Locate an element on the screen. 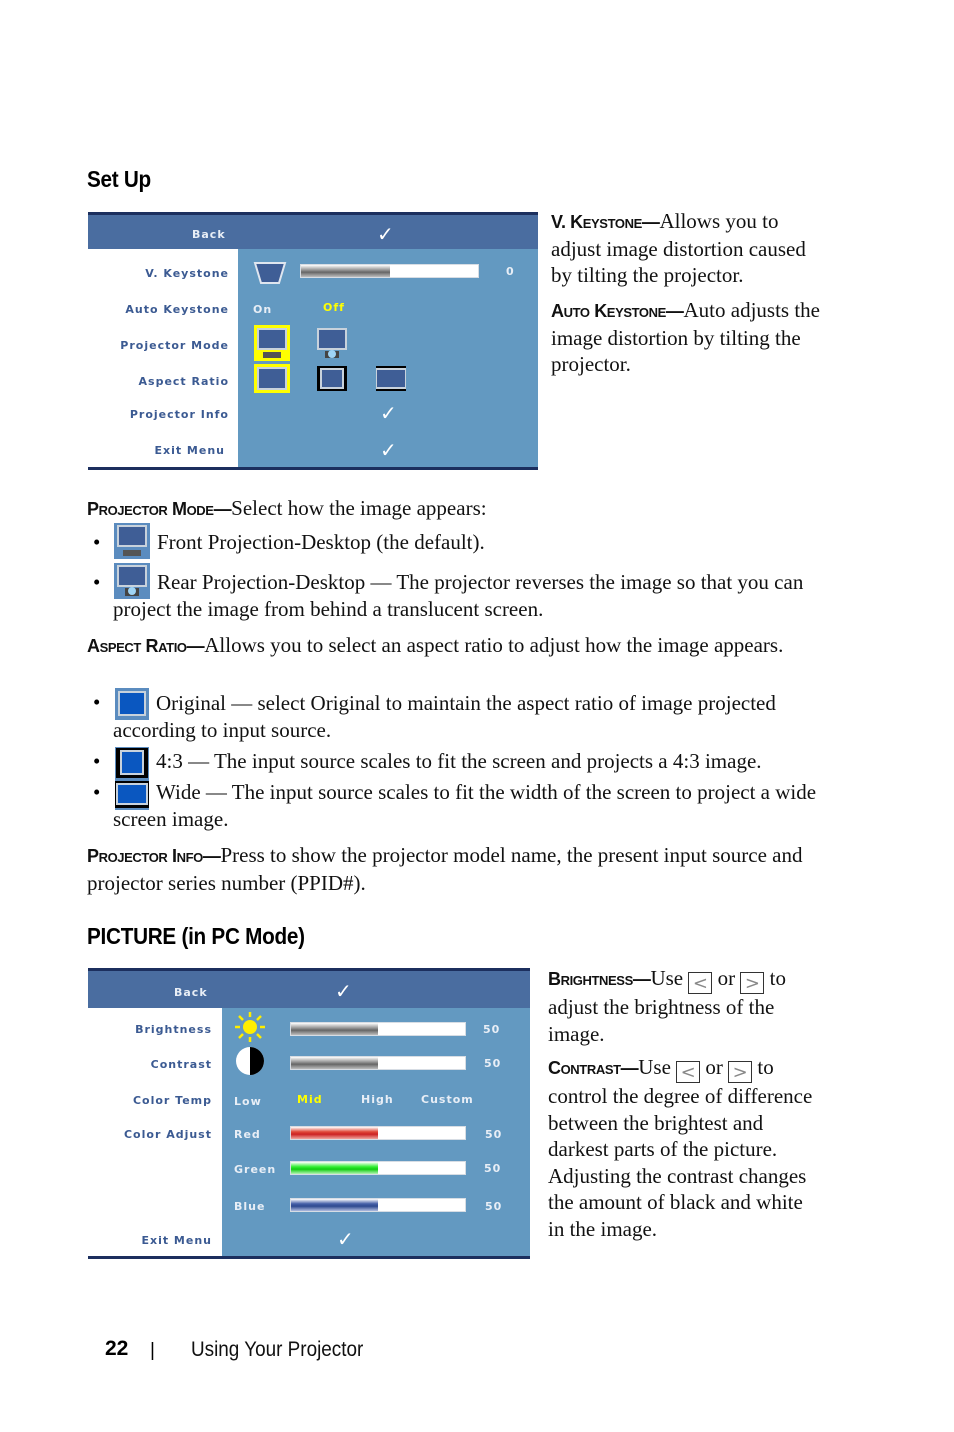 The image size is (954, 1432). green-value: 50 is located at coordinates (493, 1168).